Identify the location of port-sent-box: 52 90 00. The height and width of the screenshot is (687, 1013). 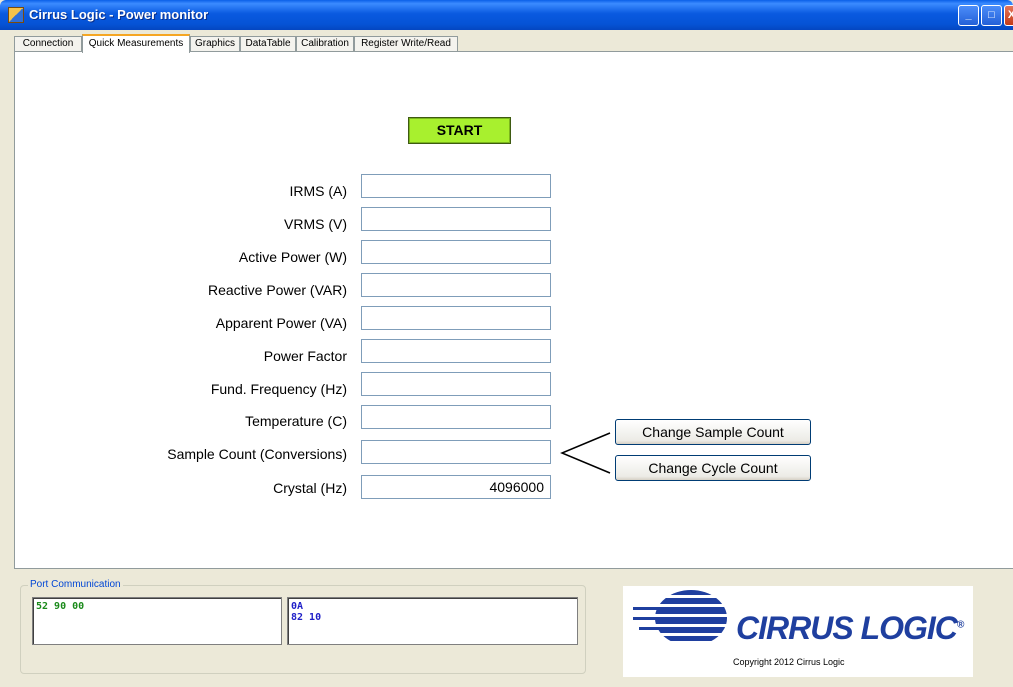
(157, 621).